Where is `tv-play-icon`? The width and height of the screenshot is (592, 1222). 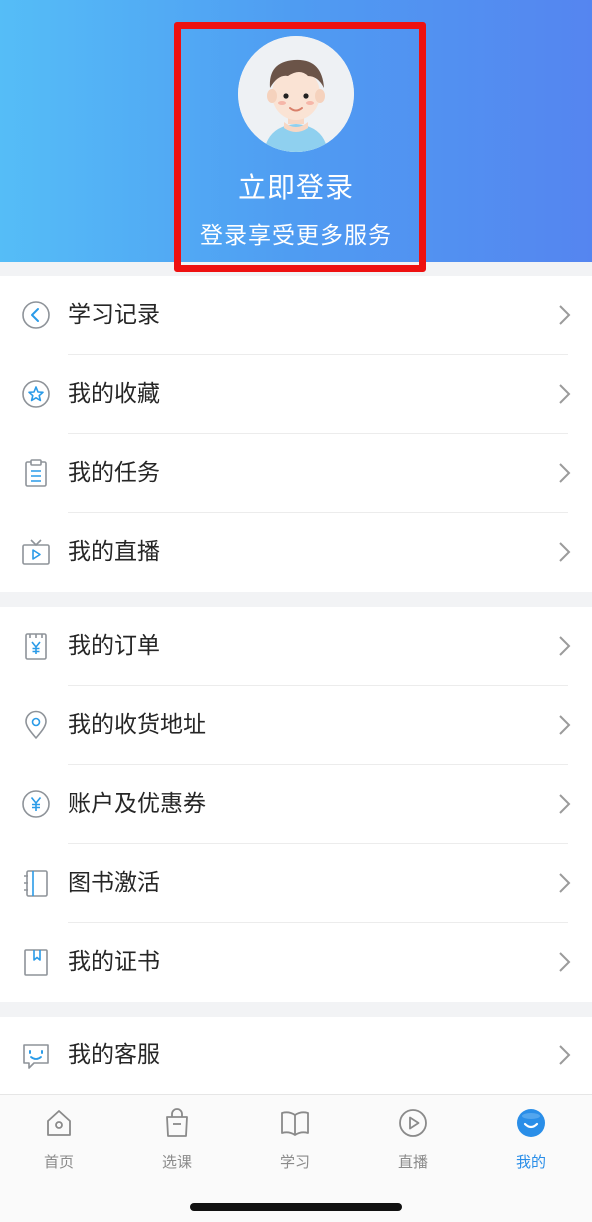
tv-play-icon is located at coordinates (36, 552).